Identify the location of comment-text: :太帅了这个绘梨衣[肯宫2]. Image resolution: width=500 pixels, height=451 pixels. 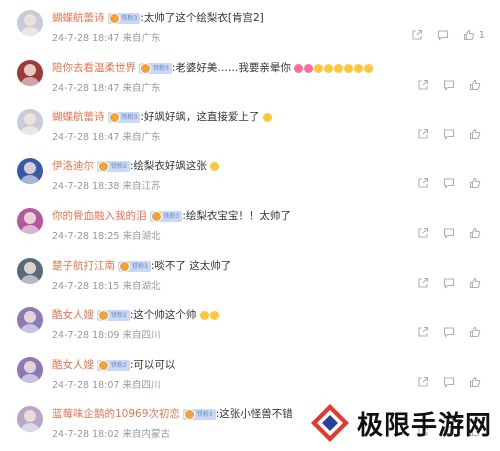
(202, 18).